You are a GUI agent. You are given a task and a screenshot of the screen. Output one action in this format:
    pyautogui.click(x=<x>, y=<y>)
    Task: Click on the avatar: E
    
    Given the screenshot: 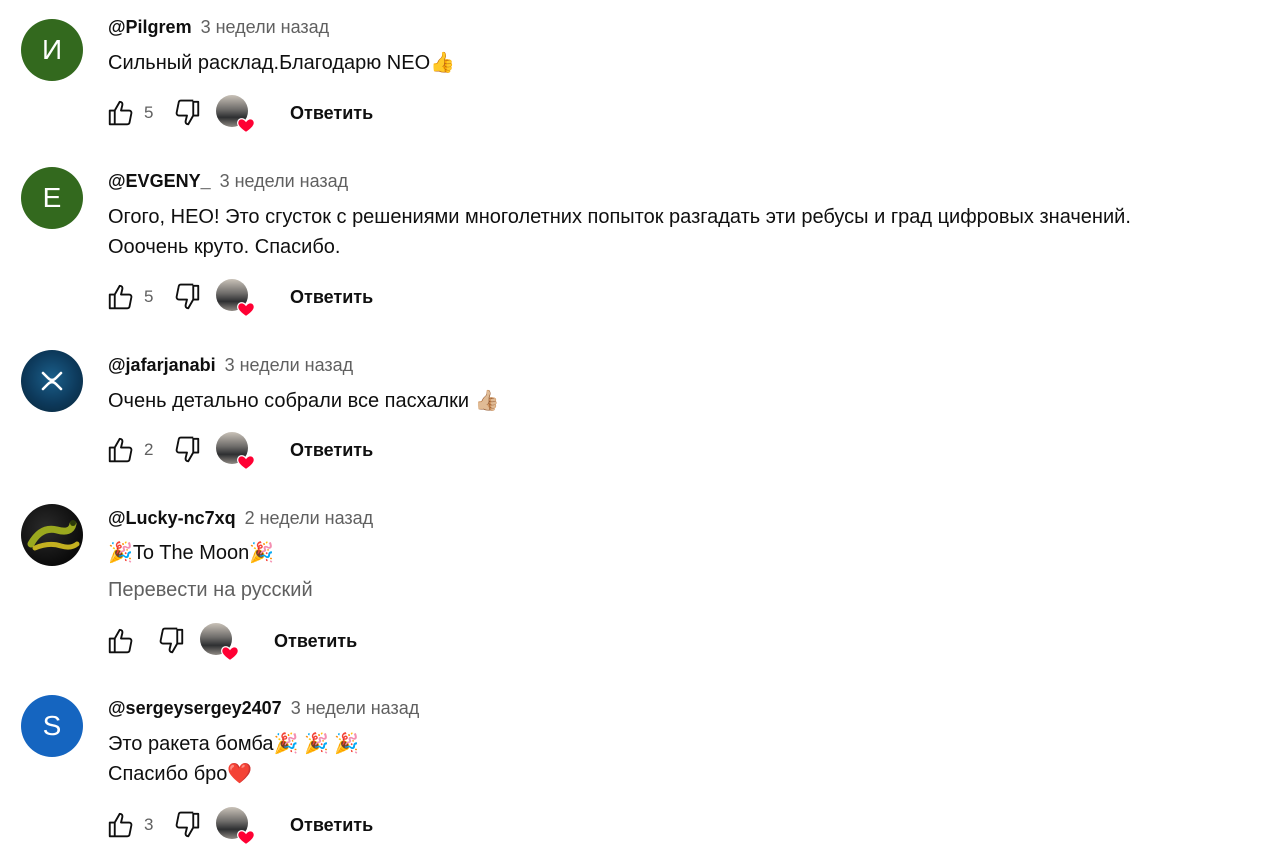 What is the action you would take?
    pyautogui.click(x=52, y=198)
    